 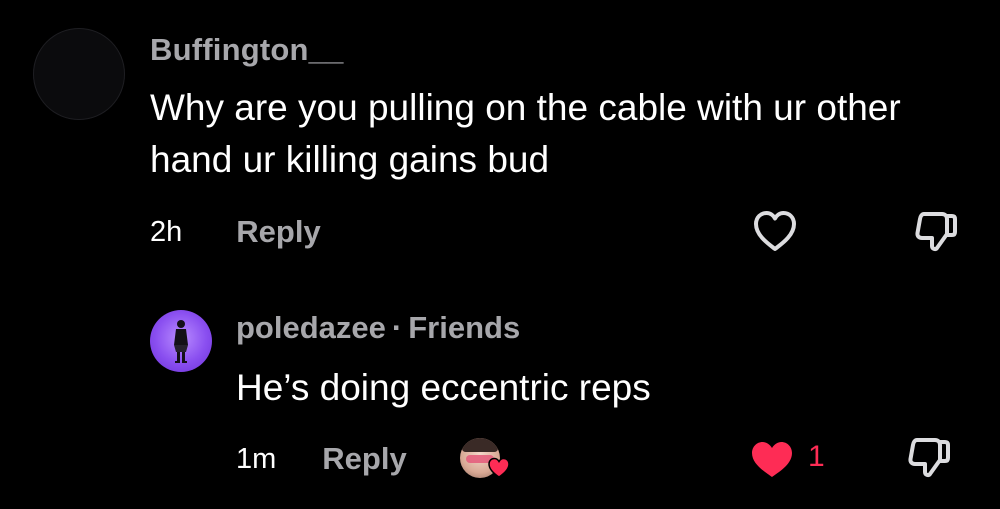 I want to click on comment-username-row: poledazee · Friends, so click(x=378, y=328).